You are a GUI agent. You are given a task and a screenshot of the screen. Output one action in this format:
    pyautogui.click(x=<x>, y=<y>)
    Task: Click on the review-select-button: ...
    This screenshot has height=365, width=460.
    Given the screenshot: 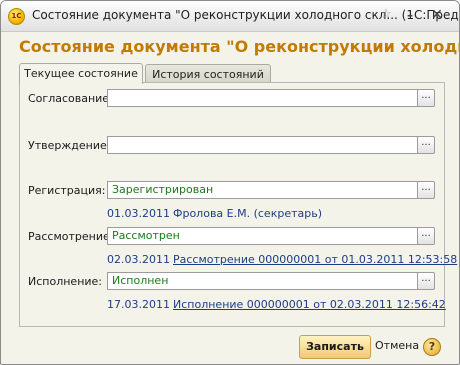 What is the action you would take?
    pyautogui.click(x=426, y=236)
    